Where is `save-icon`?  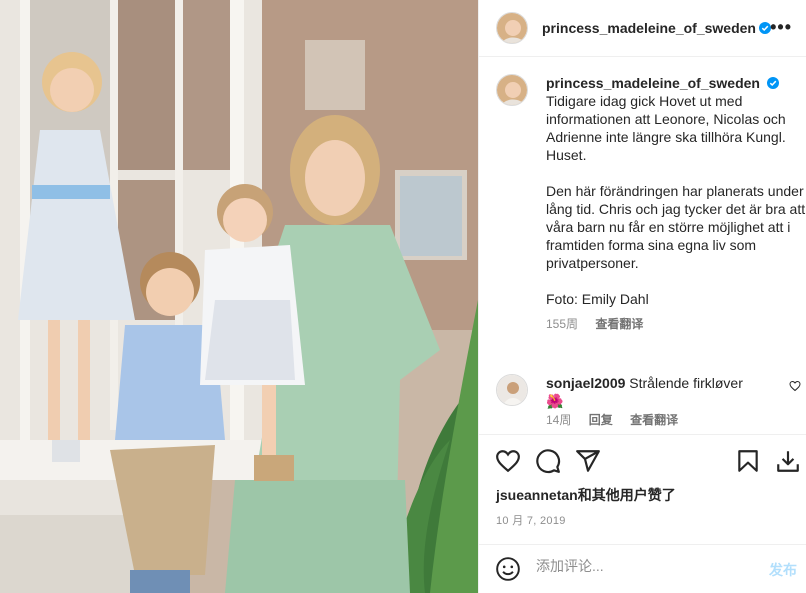
save-icon is located at coordinates (748, 461).